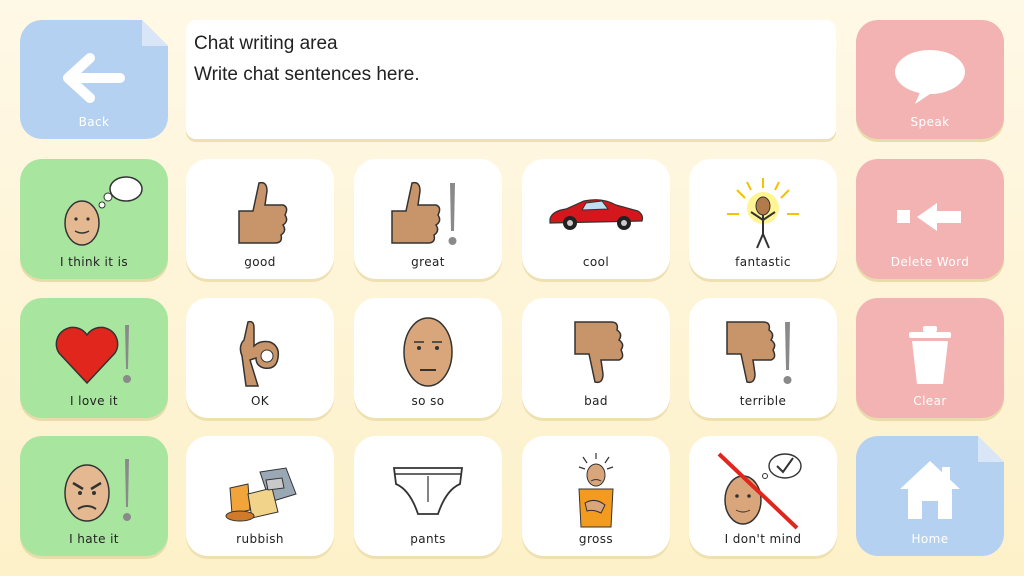 The height and width of the screenshot is (576, 1024). What do you see at coordinates (94, 352) in the screenshot?
I see `heart-exclamation-icon` at bounding box center [94, 352].